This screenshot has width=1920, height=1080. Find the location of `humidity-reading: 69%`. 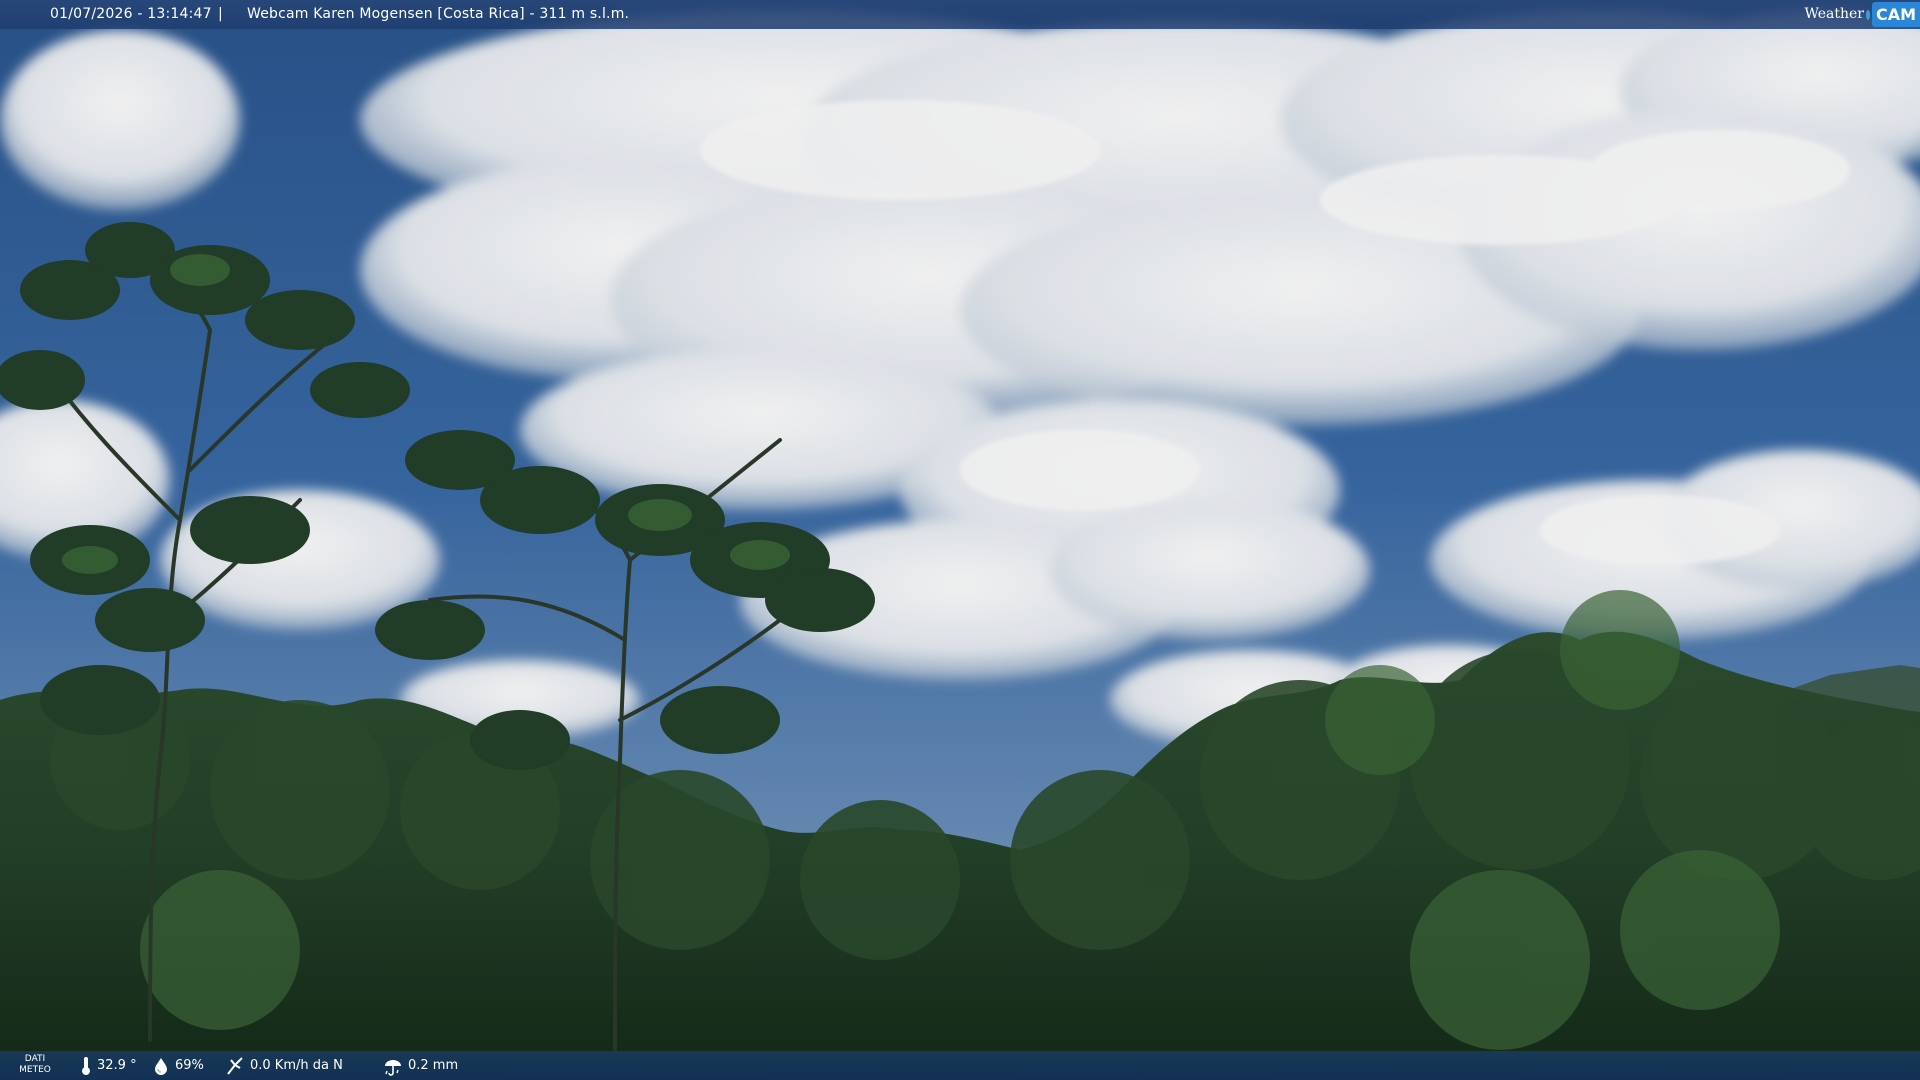

humidity-reading: 69% is located at coordinates (178, 1065).